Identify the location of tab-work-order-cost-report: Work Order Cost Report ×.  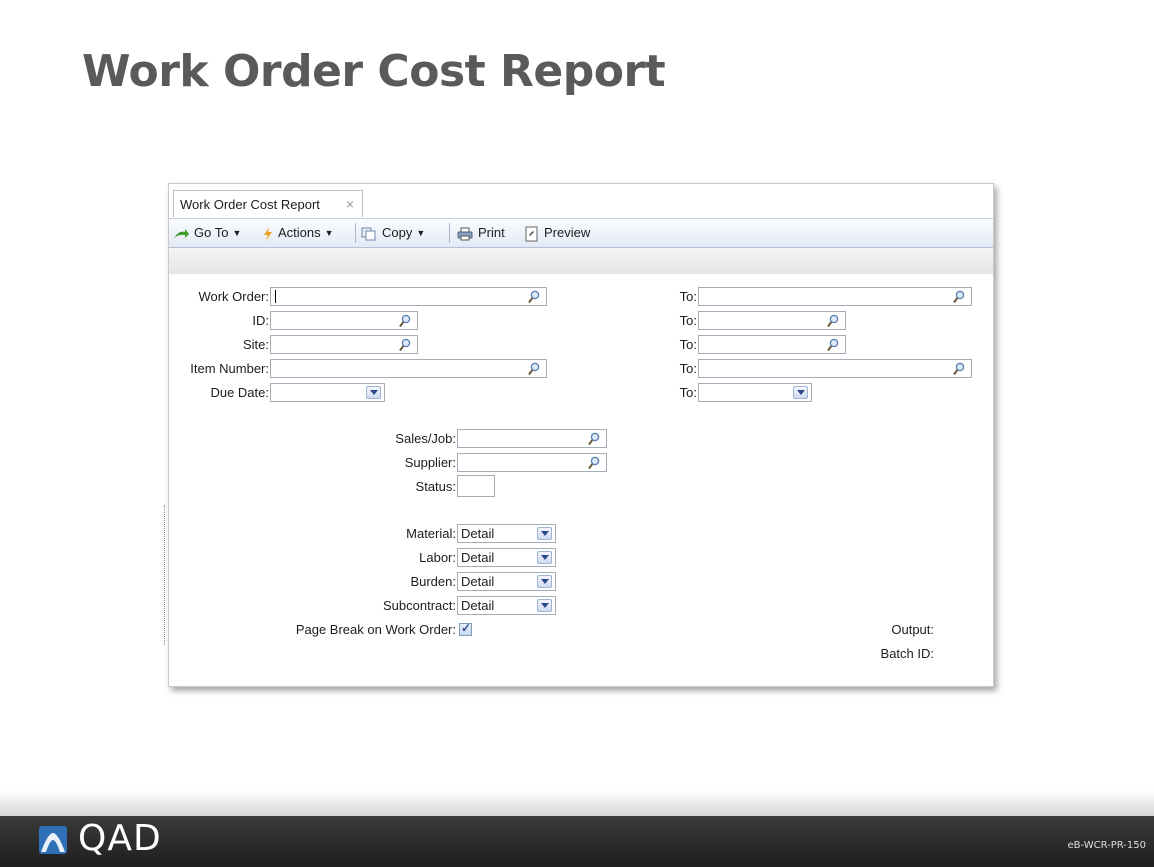
(268, 203).